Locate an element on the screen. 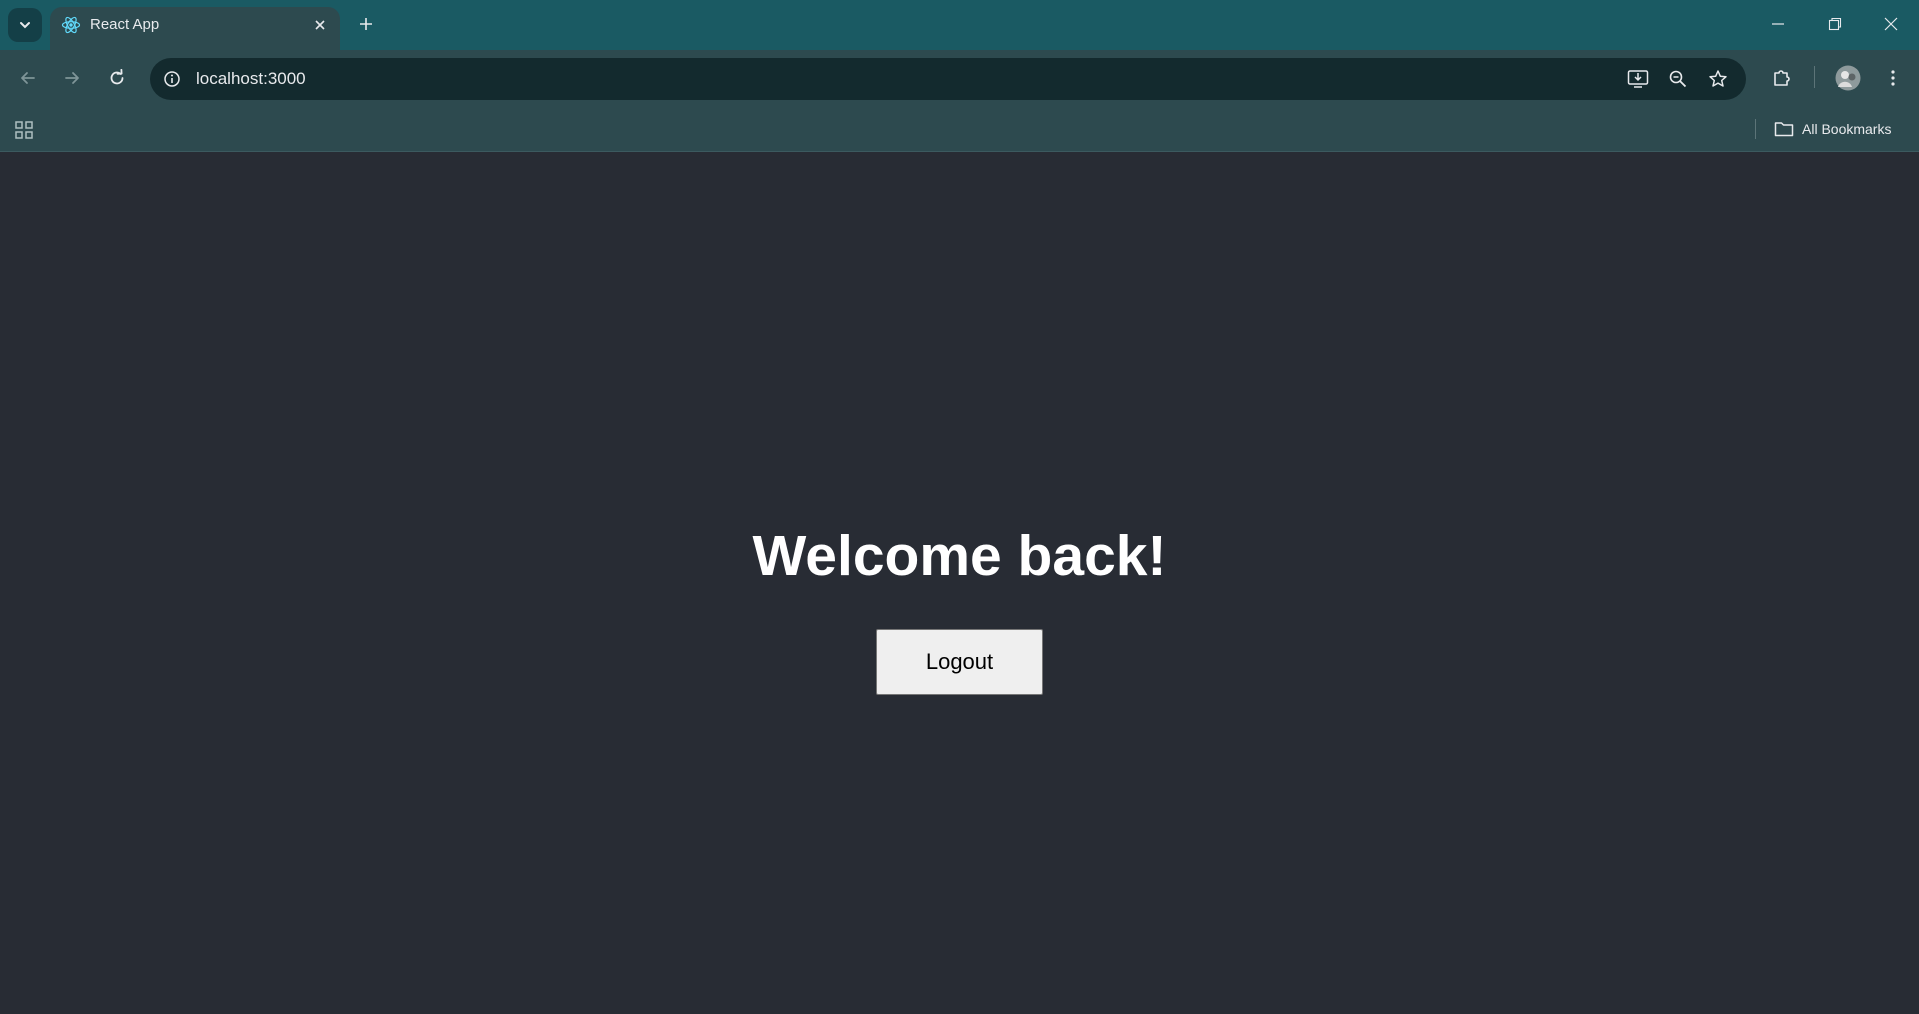 This screenshot has width=1919, height=1014. plus-icon is located at coordinates (366, 24).